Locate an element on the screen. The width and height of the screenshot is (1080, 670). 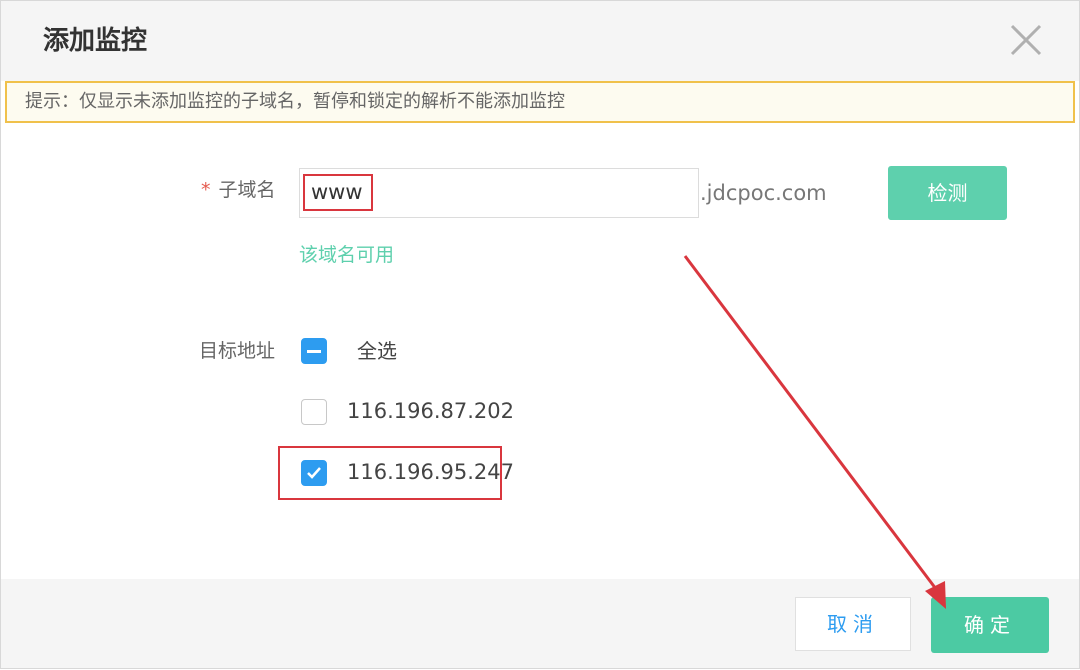
address-label-1: 116.196.87.202 is located at coordinates (430, 411).